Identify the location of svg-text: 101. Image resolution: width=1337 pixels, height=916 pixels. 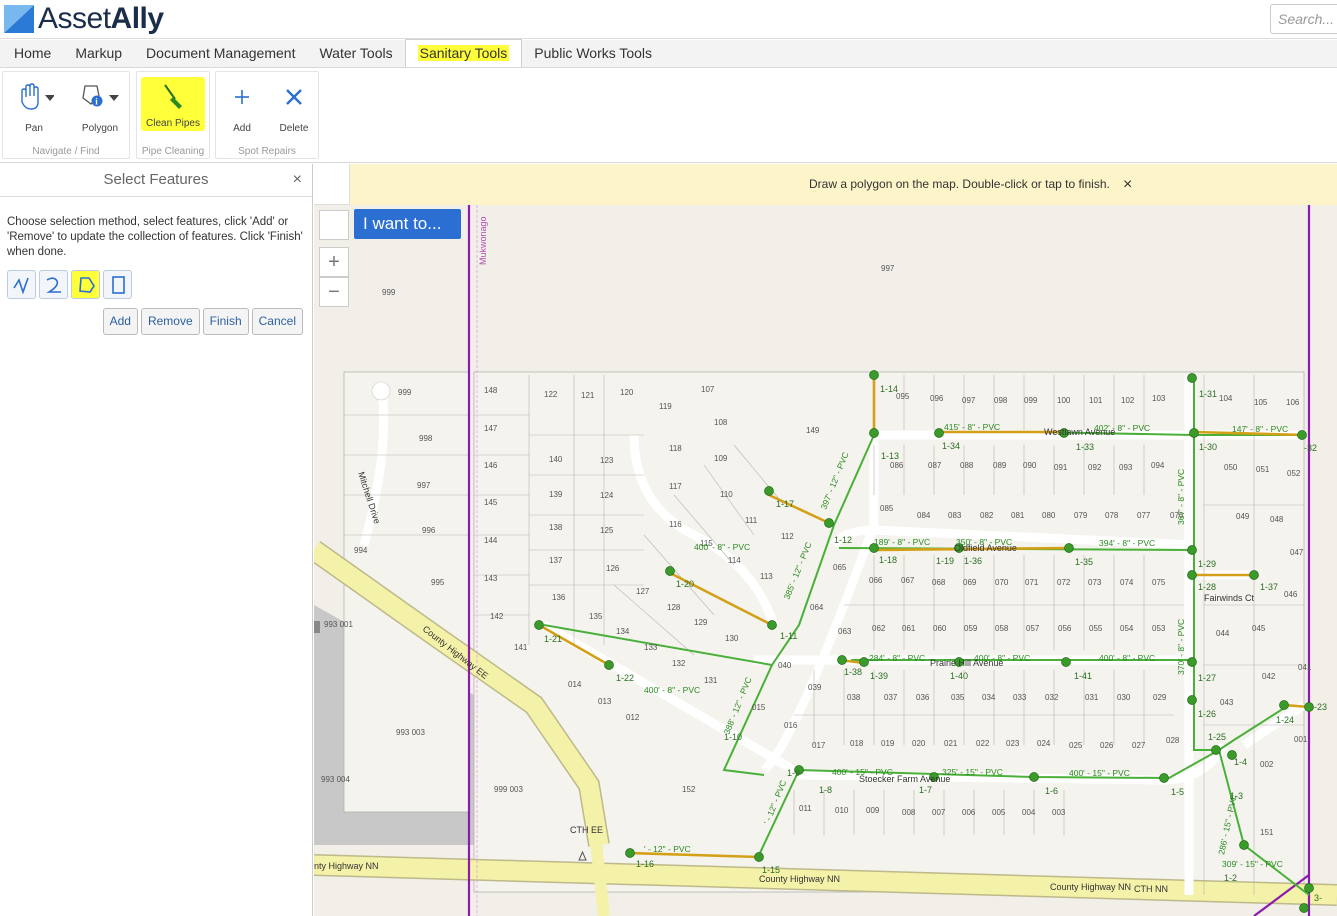
(1096, 400).